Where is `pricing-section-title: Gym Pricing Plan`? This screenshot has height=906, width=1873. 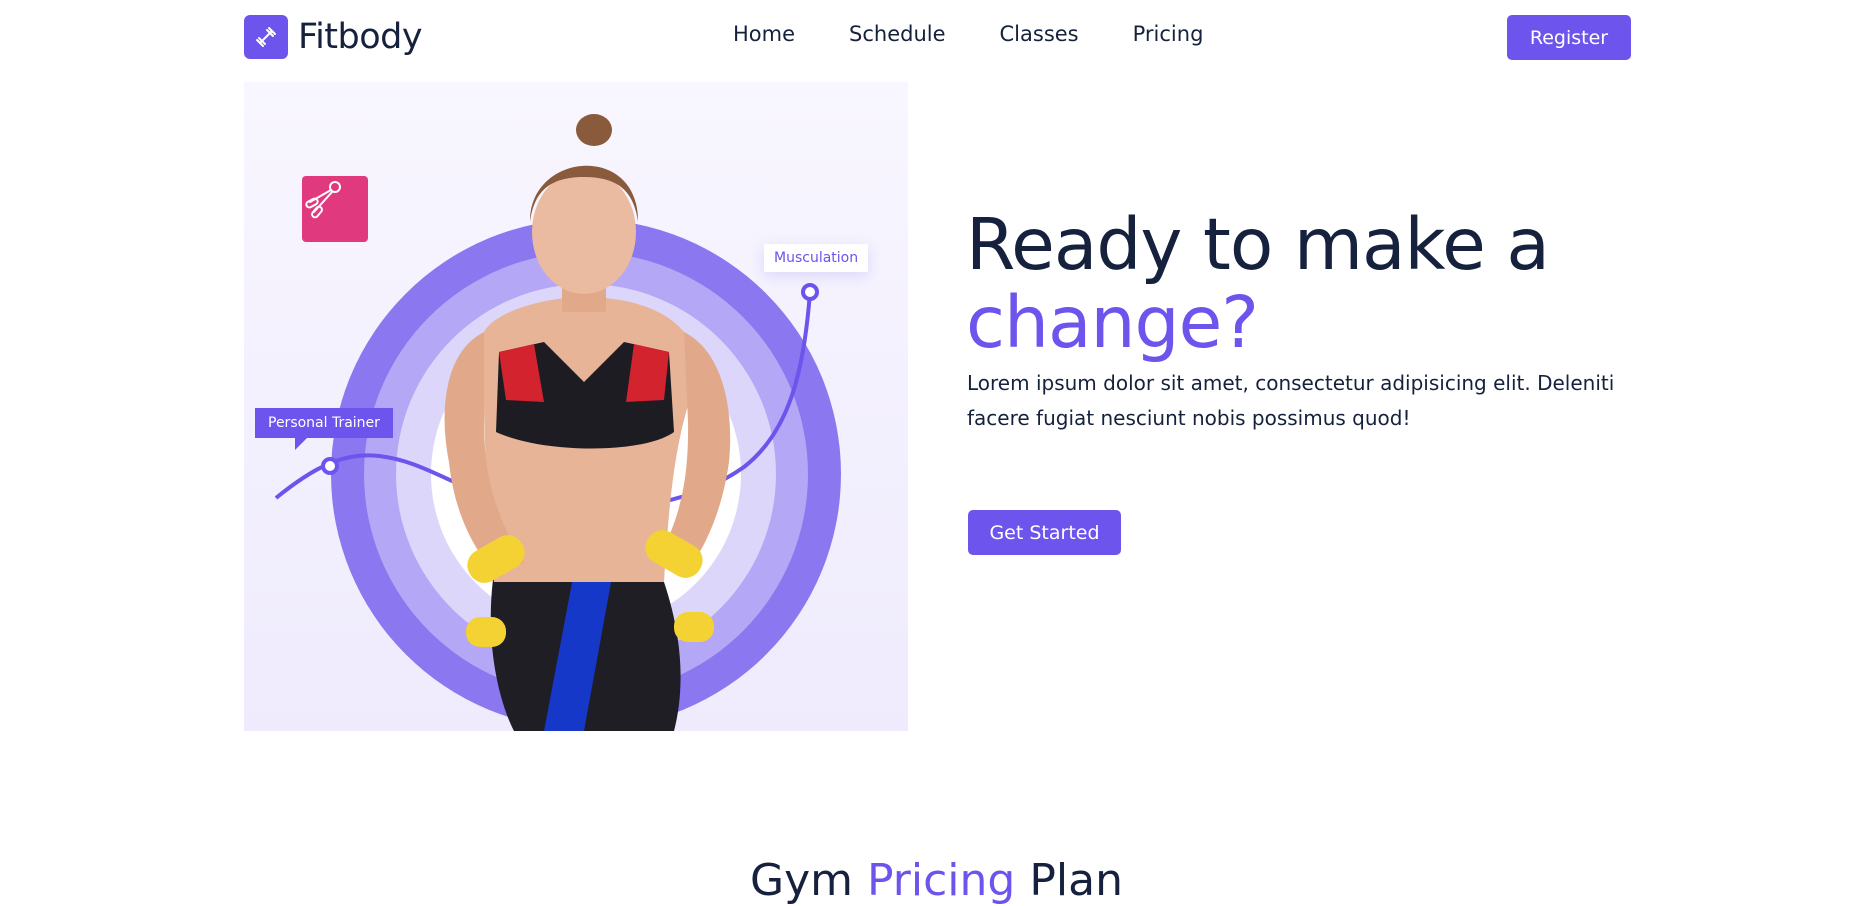 pricing-section-title: Gym Pricing Plan is located at coordinates (936, 880).